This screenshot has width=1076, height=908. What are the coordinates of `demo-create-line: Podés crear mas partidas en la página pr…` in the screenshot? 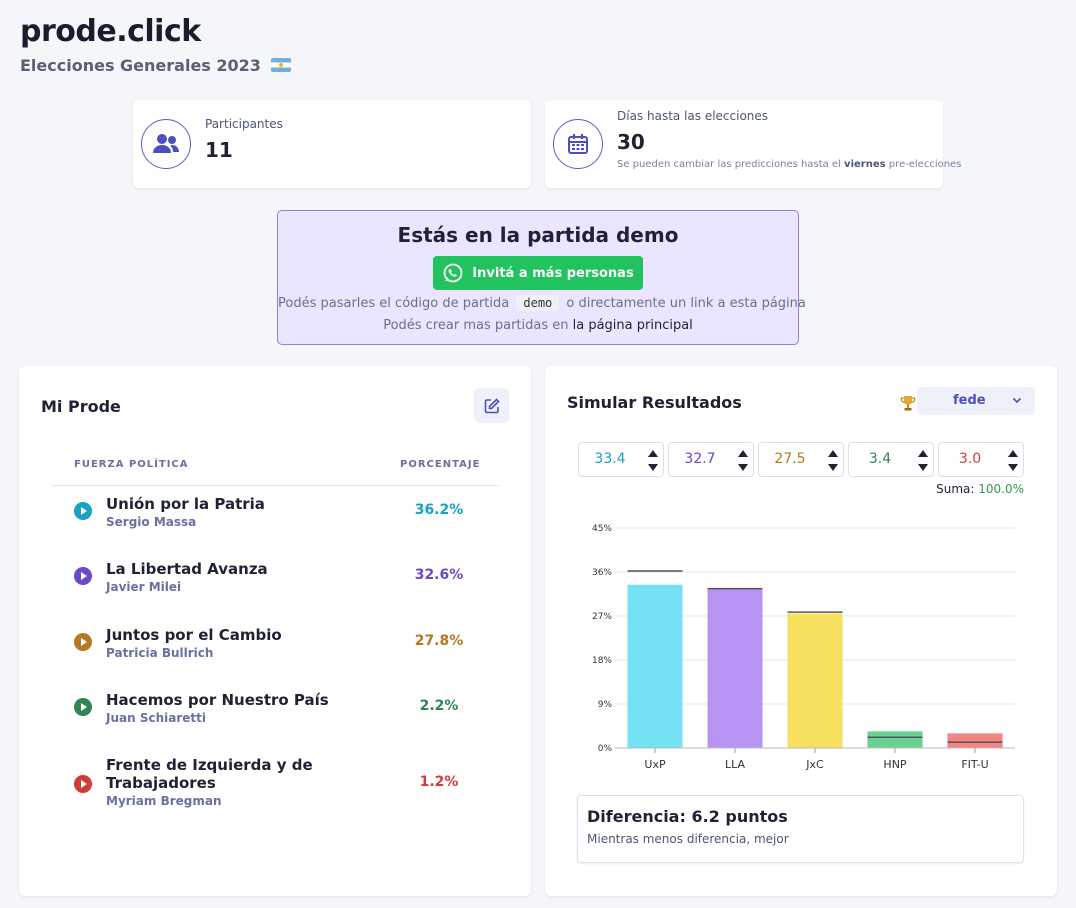 It's located at (538, 325).